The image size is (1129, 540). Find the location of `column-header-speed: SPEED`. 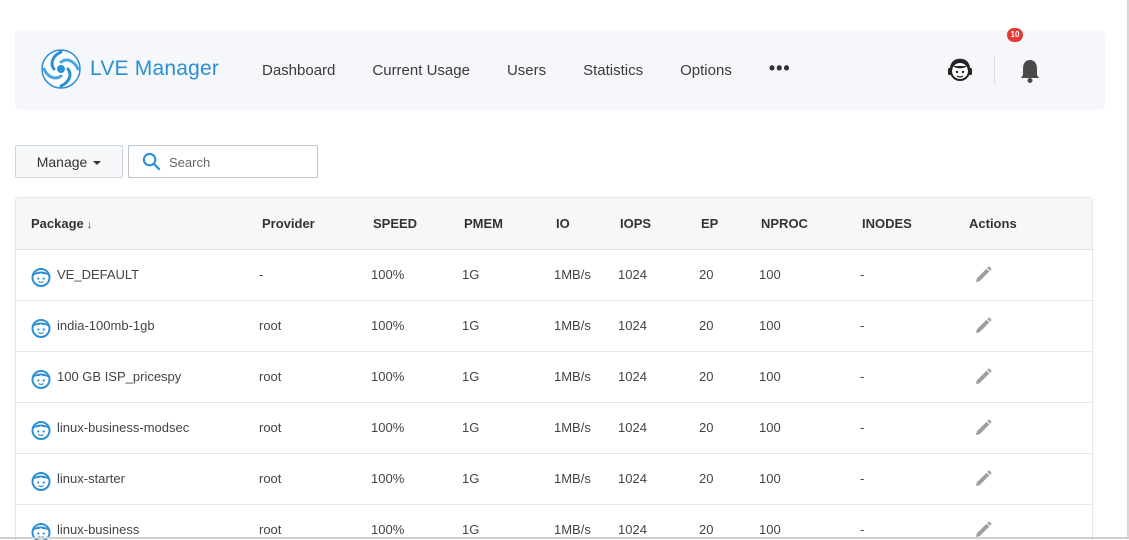

column-header-speed: SPEED is located at coordinates (395, 223).